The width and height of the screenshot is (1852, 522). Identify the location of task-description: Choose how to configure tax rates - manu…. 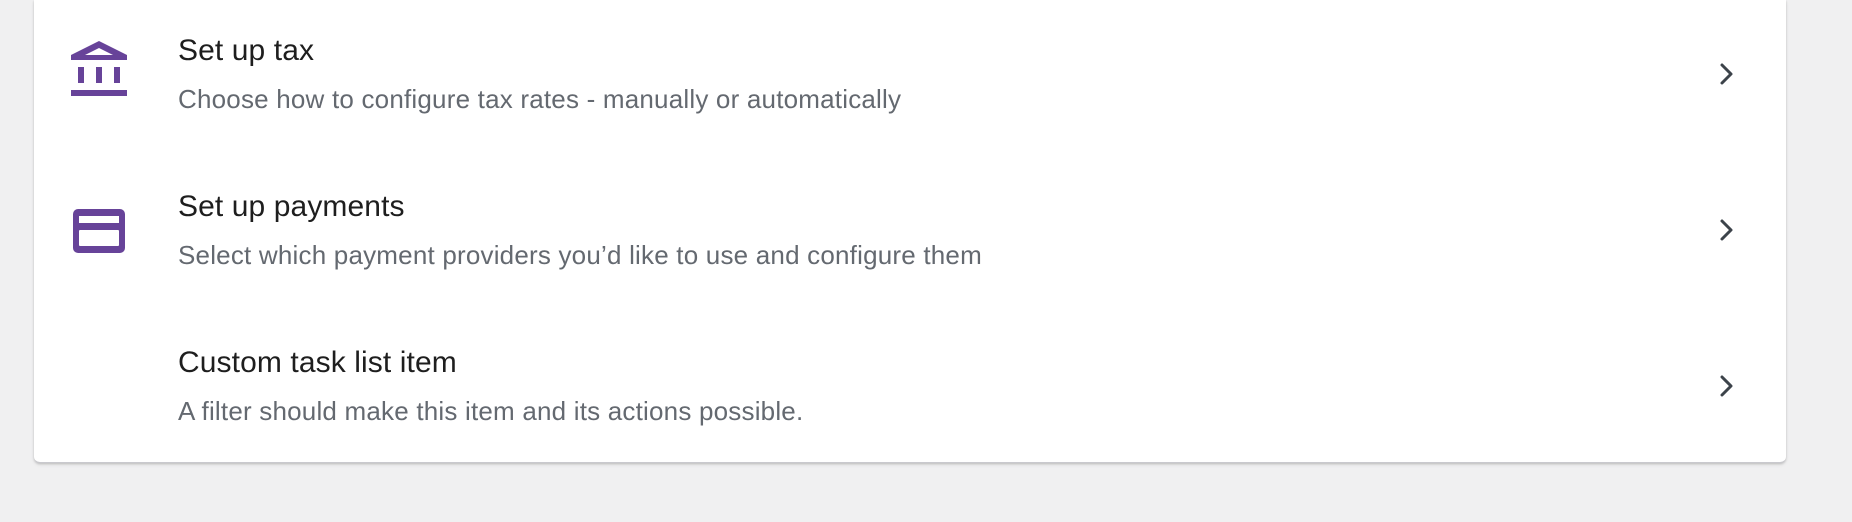
(540, 99).